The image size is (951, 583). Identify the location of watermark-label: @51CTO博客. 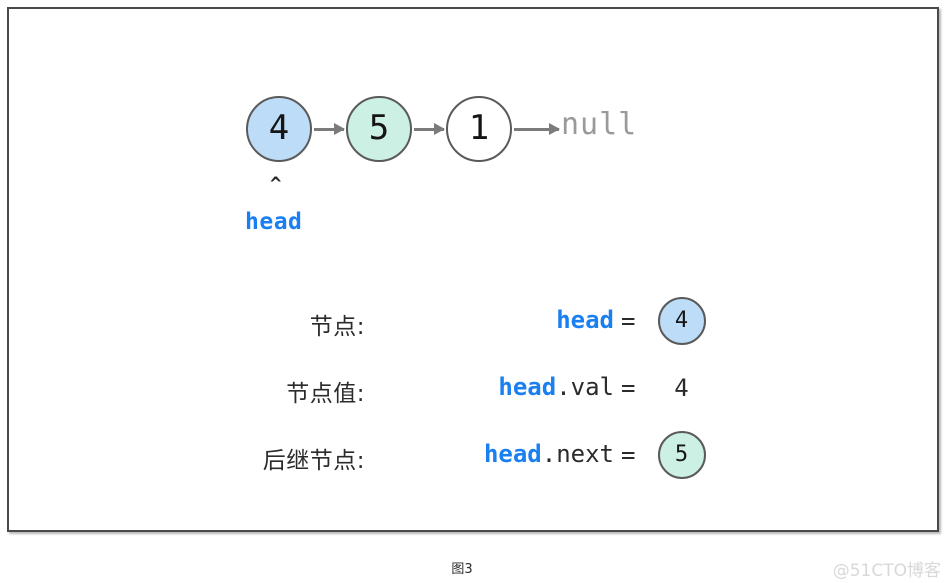
(886, 571).